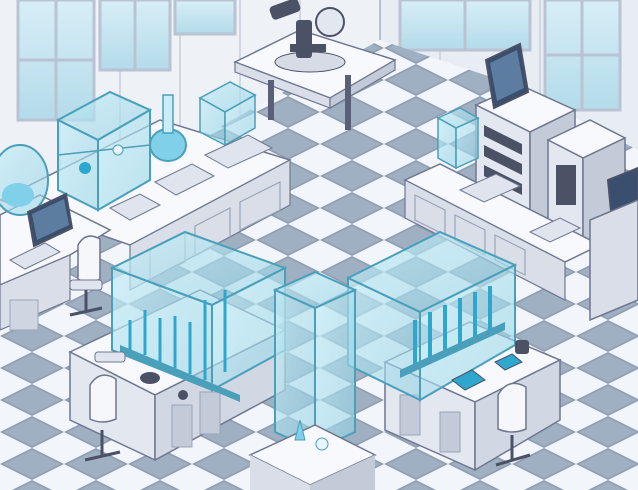  What do you see at coordinates (56, 61) in the screenshot?
I see `window-left` at bounding box center [56, 61].